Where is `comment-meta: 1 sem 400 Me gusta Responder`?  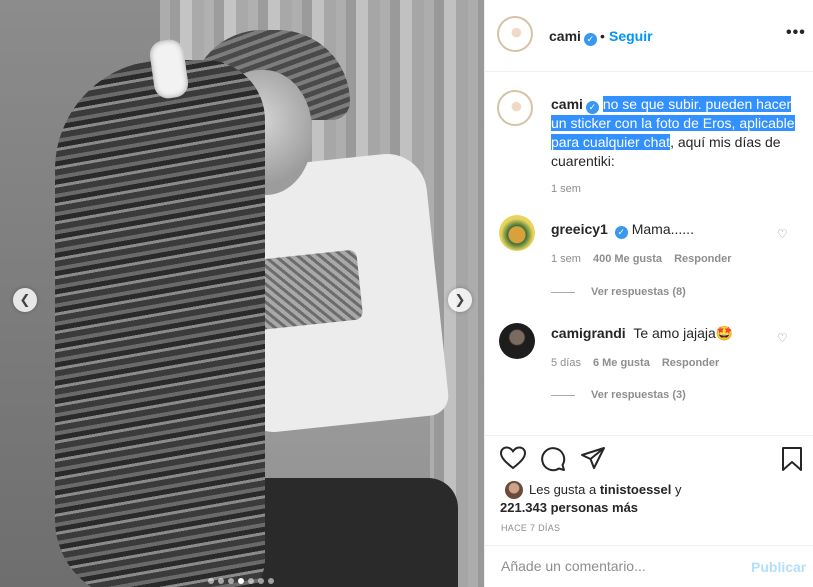 comment-meta: 1 sem 400 Me gusta Responder is located at coordinates (641, 259).